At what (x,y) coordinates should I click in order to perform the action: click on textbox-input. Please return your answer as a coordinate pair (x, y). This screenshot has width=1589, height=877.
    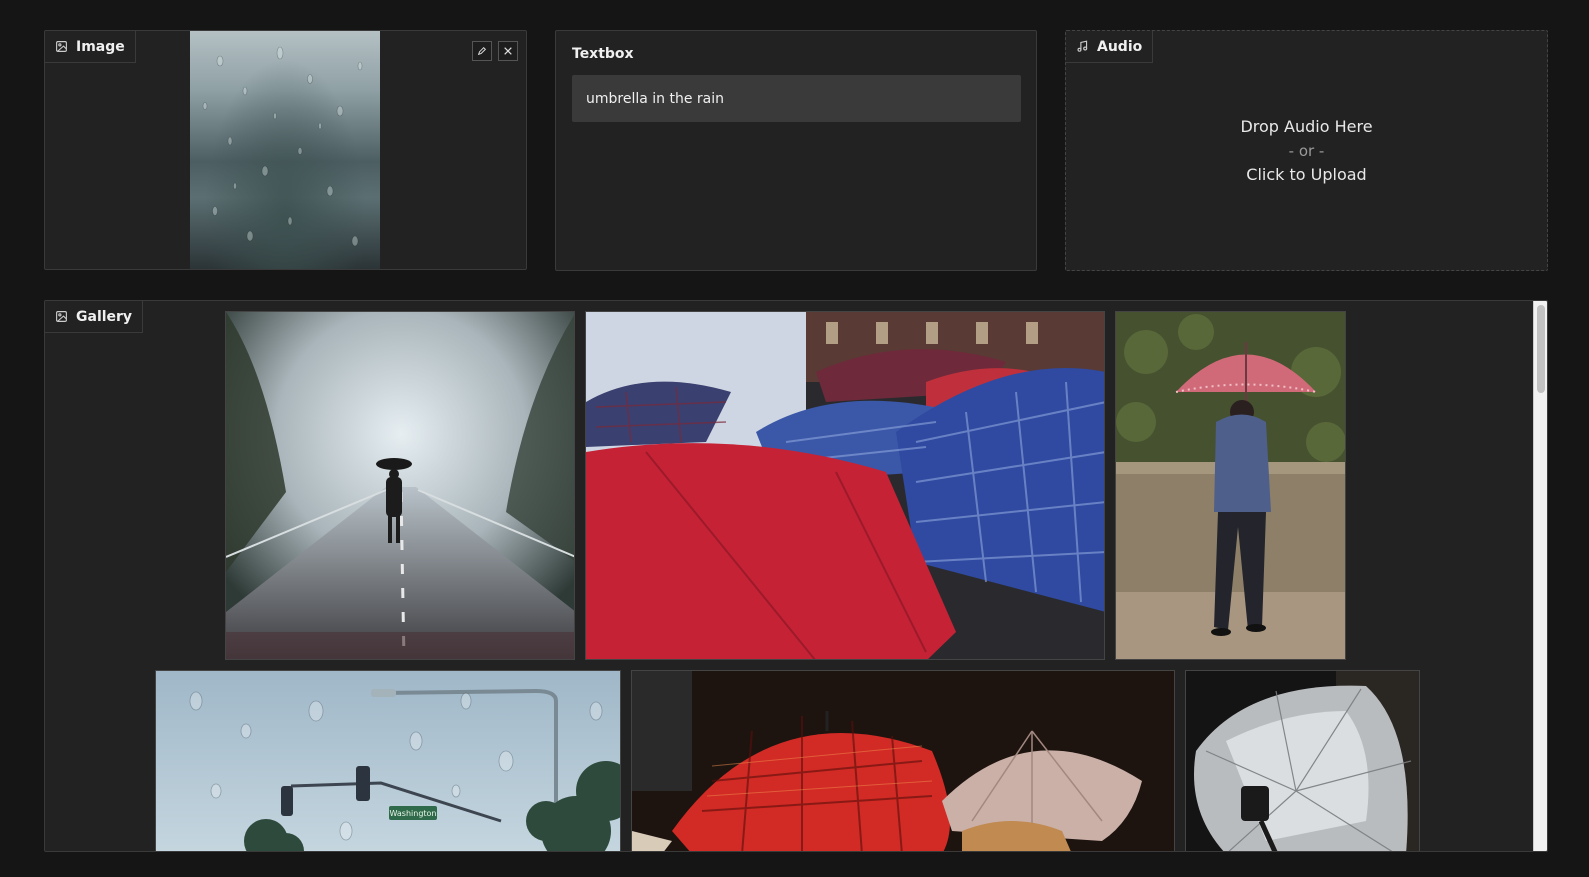
    Looking at the image, I should click on (796, 98).